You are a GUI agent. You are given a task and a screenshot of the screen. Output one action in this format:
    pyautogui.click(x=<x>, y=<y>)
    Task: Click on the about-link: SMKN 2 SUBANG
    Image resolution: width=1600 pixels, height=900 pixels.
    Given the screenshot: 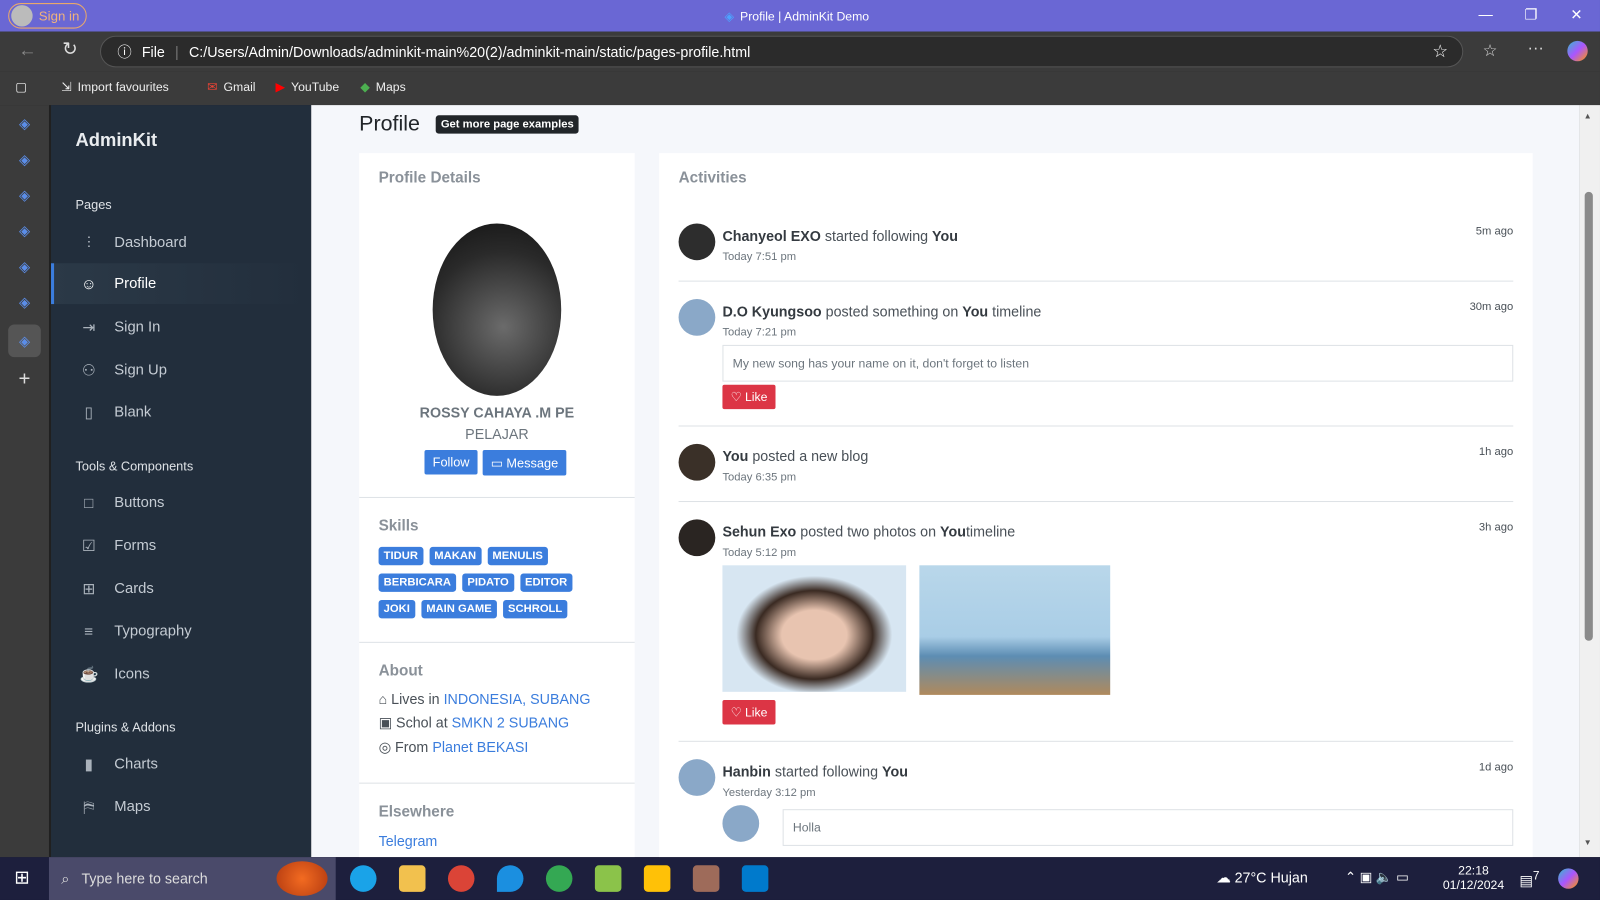 What is the action you would take?
    pyautogui.click(x=510, y=722)
    